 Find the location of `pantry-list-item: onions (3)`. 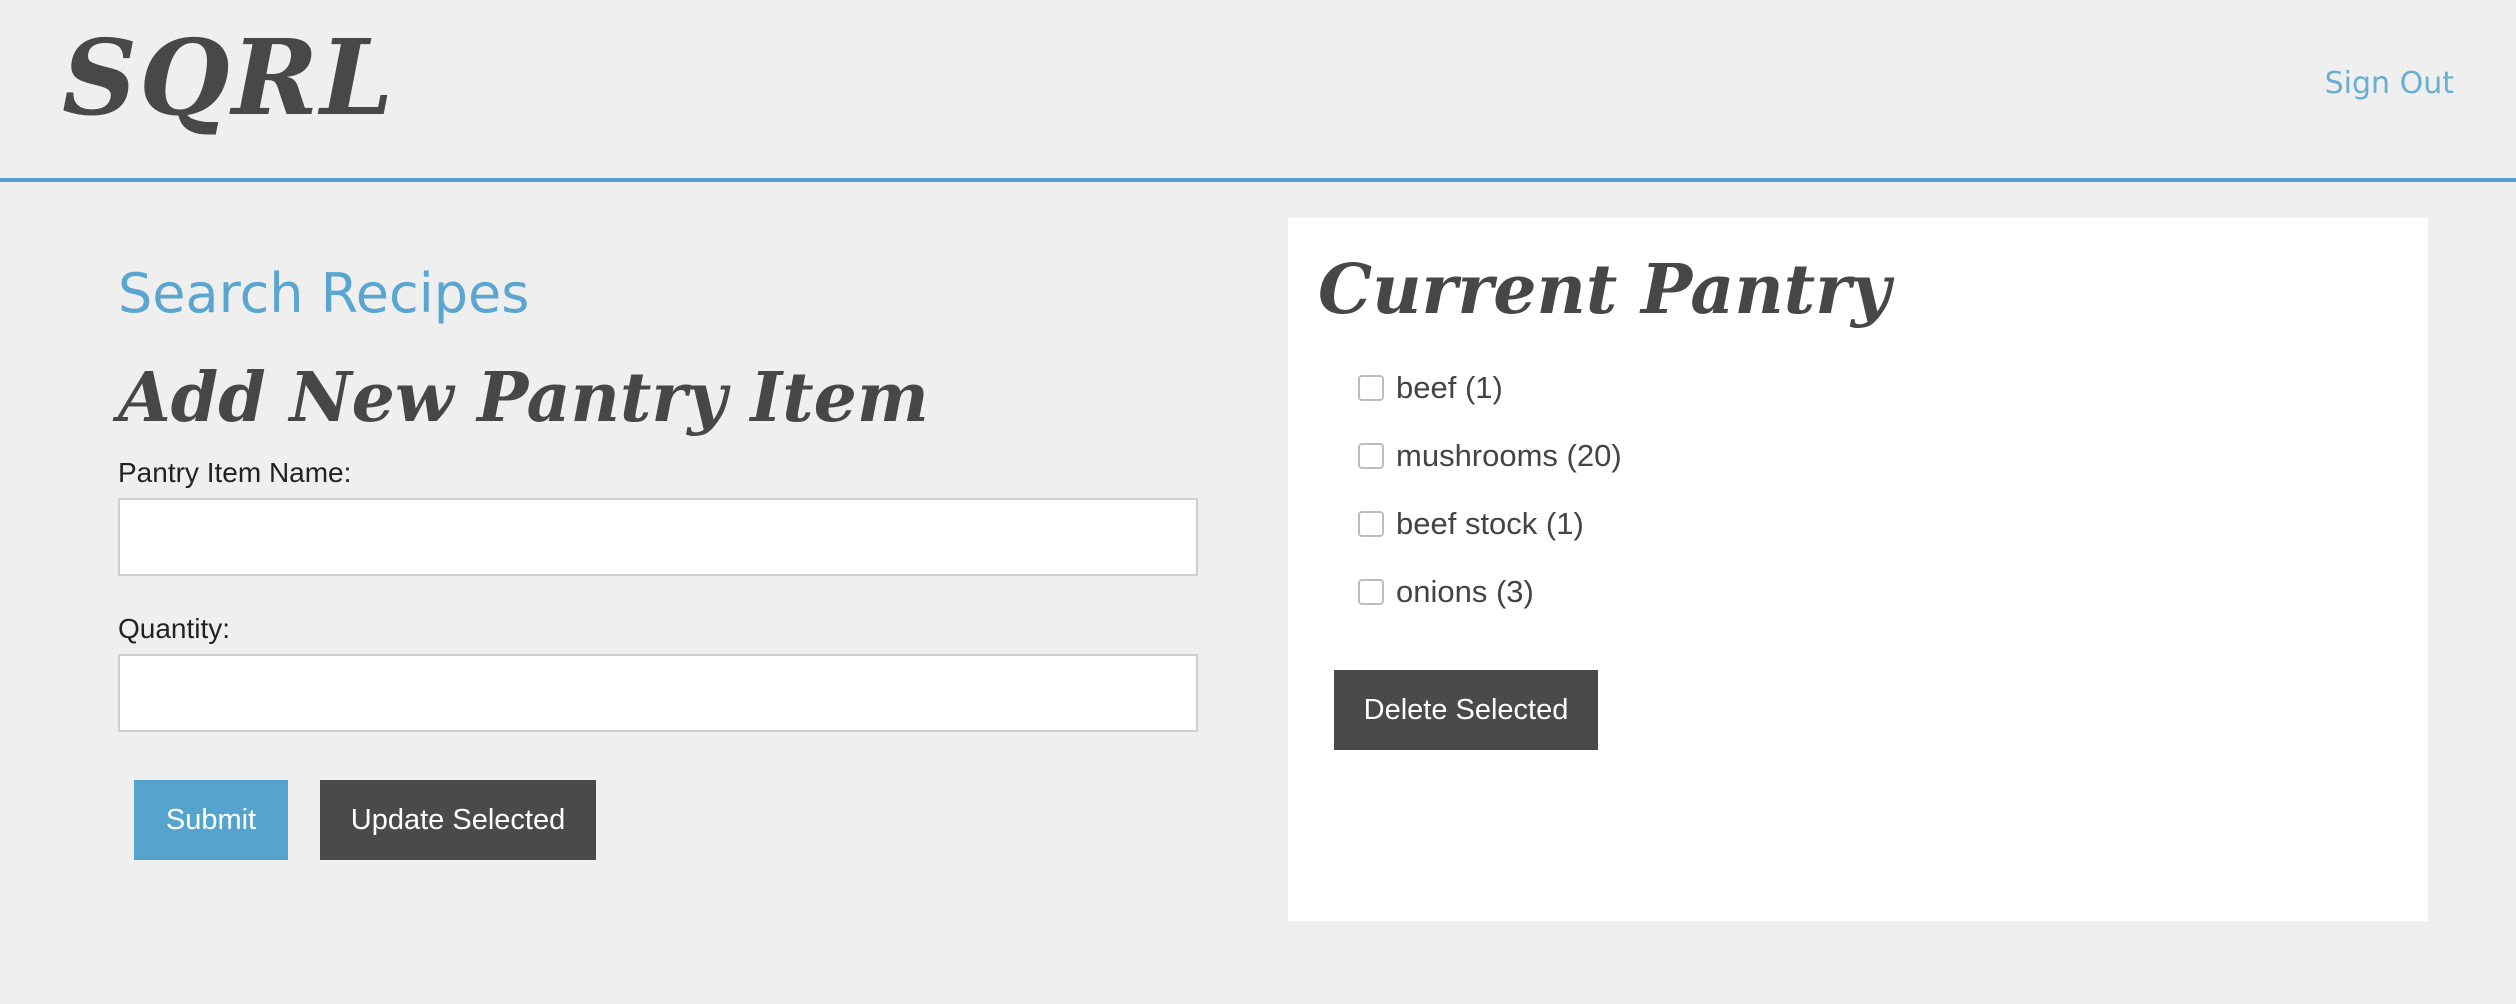

pantry-list-item: onions (3) is located at coordinates (1490, 592).